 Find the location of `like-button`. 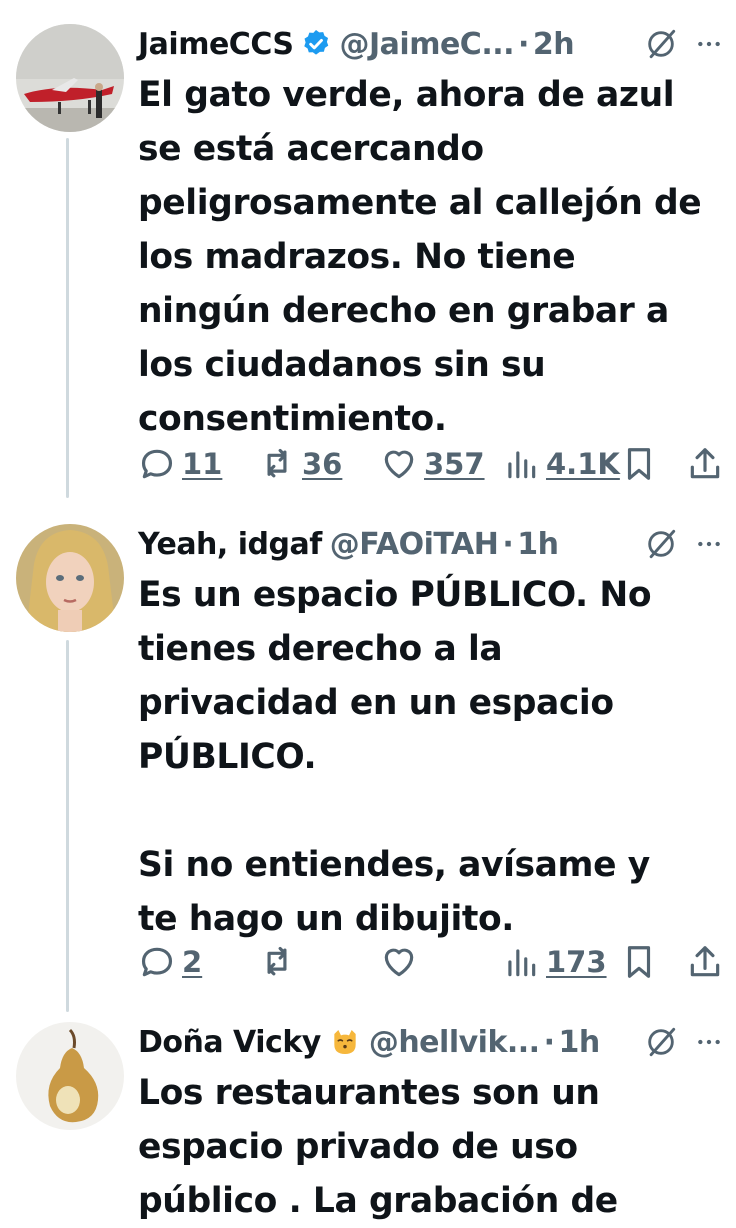

like-button is located at coordinates (399, 962).